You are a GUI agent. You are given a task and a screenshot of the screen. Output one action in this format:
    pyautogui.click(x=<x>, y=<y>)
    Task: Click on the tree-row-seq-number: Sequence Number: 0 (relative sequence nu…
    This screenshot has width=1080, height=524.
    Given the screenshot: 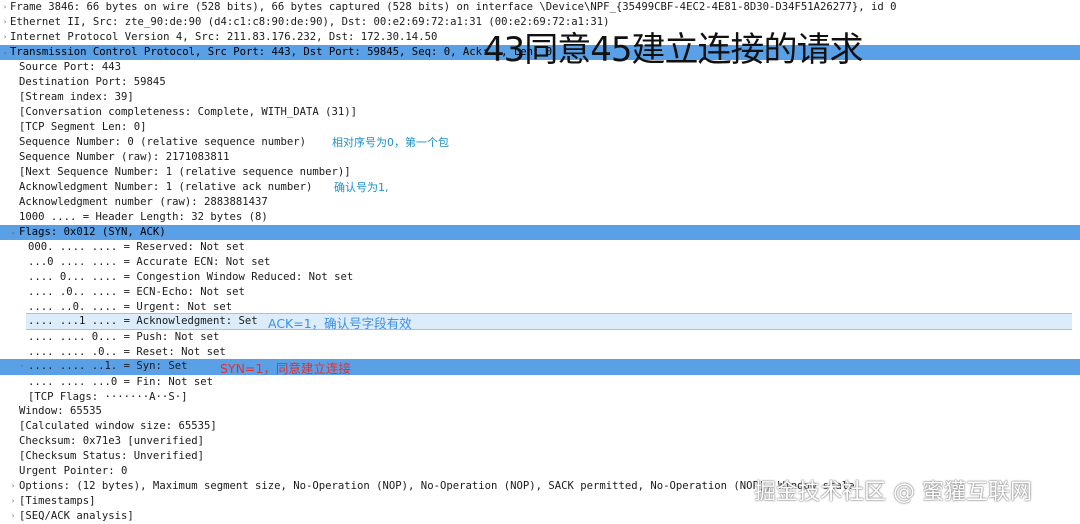 What is the action you would take?
    pyautogui.click(x=540, y=142)
    